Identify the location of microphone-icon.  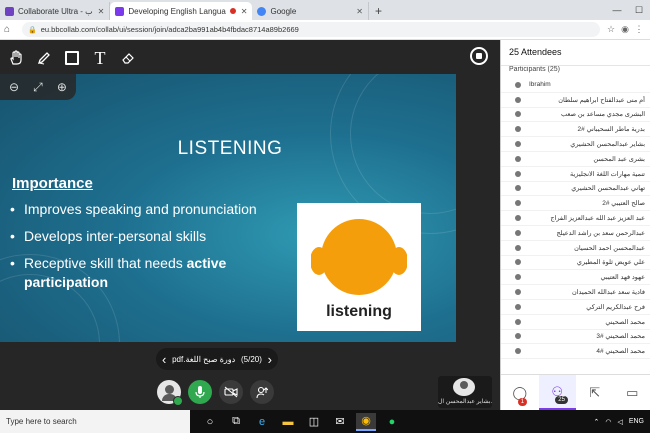
(200, 392).